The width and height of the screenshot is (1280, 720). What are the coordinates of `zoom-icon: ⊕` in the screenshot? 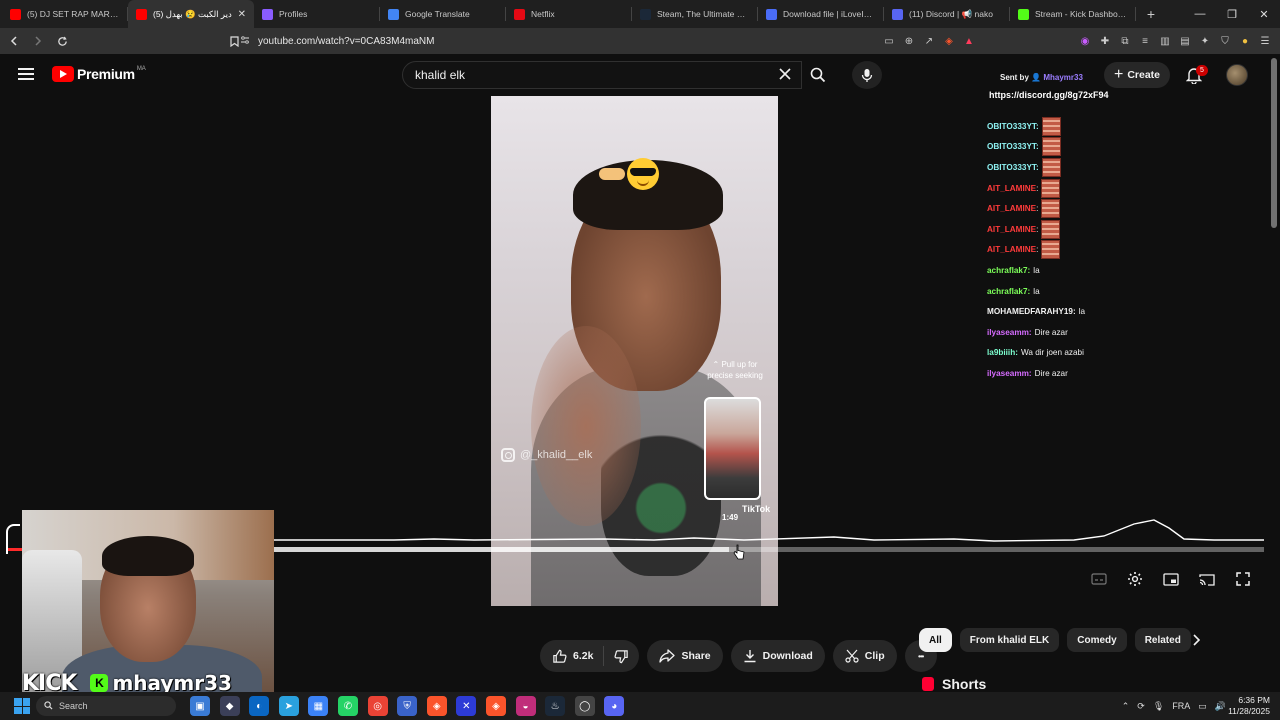 It's located at (909, 41).